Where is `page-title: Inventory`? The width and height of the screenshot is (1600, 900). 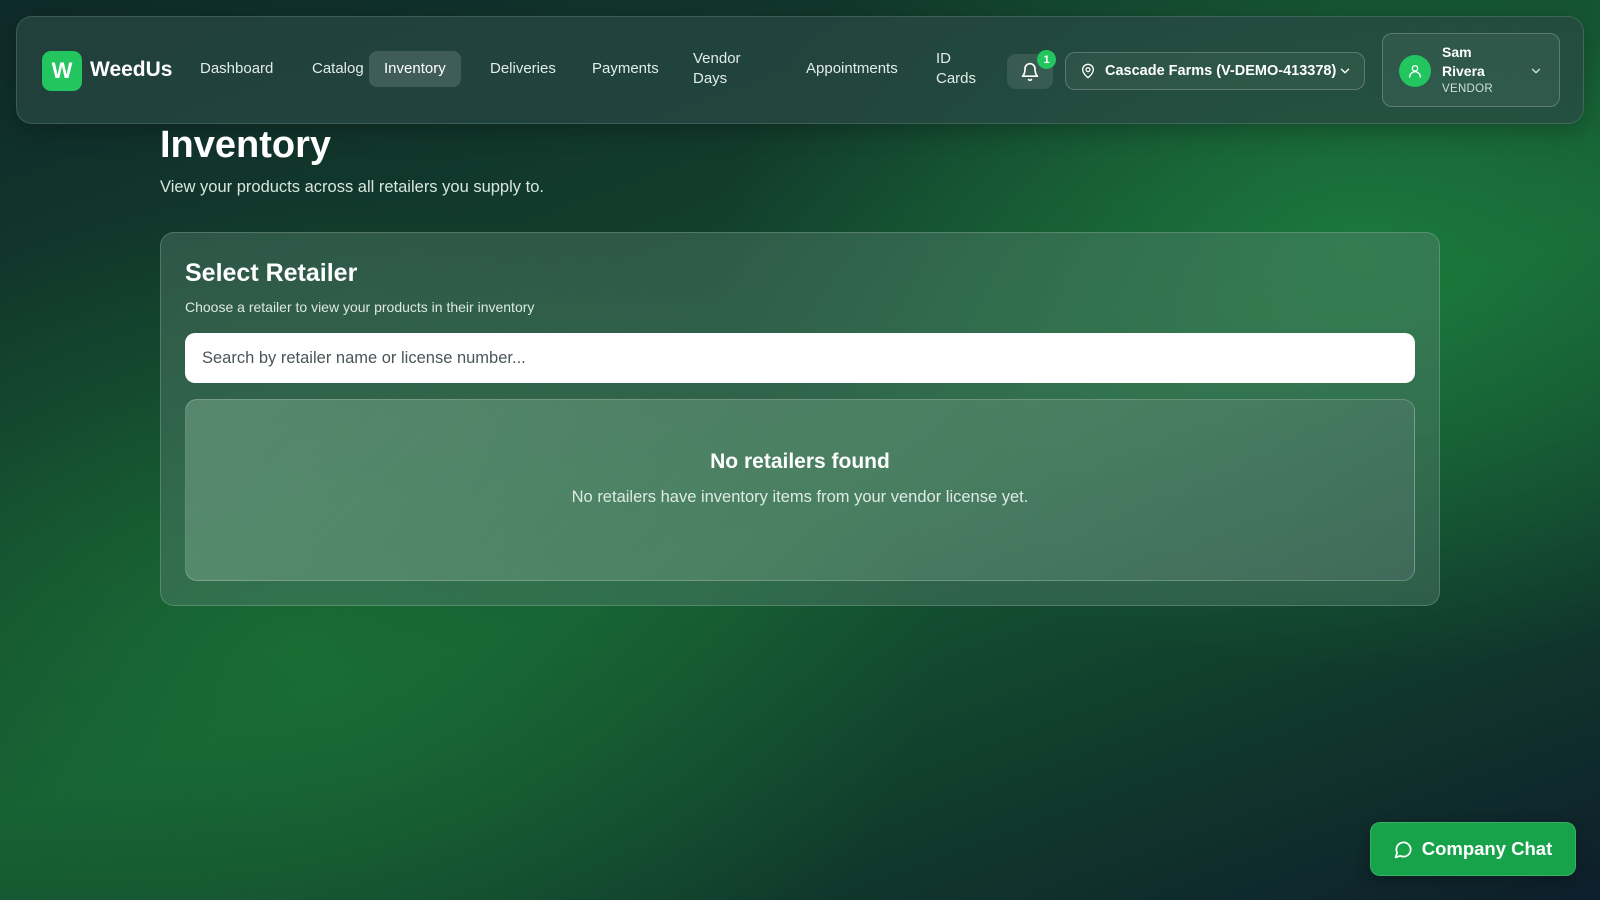
page-title: Inventory is located at coordinates (246, 145).